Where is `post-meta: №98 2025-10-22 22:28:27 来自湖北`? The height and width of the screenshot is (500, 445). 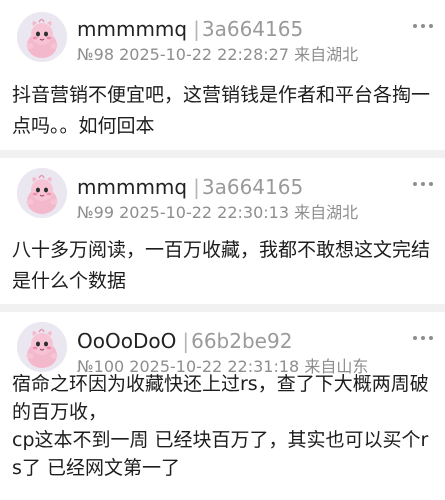 post-meta: №98 2025-10-22 22:28:27 来自湖北 is located at coordinates (217, 55).